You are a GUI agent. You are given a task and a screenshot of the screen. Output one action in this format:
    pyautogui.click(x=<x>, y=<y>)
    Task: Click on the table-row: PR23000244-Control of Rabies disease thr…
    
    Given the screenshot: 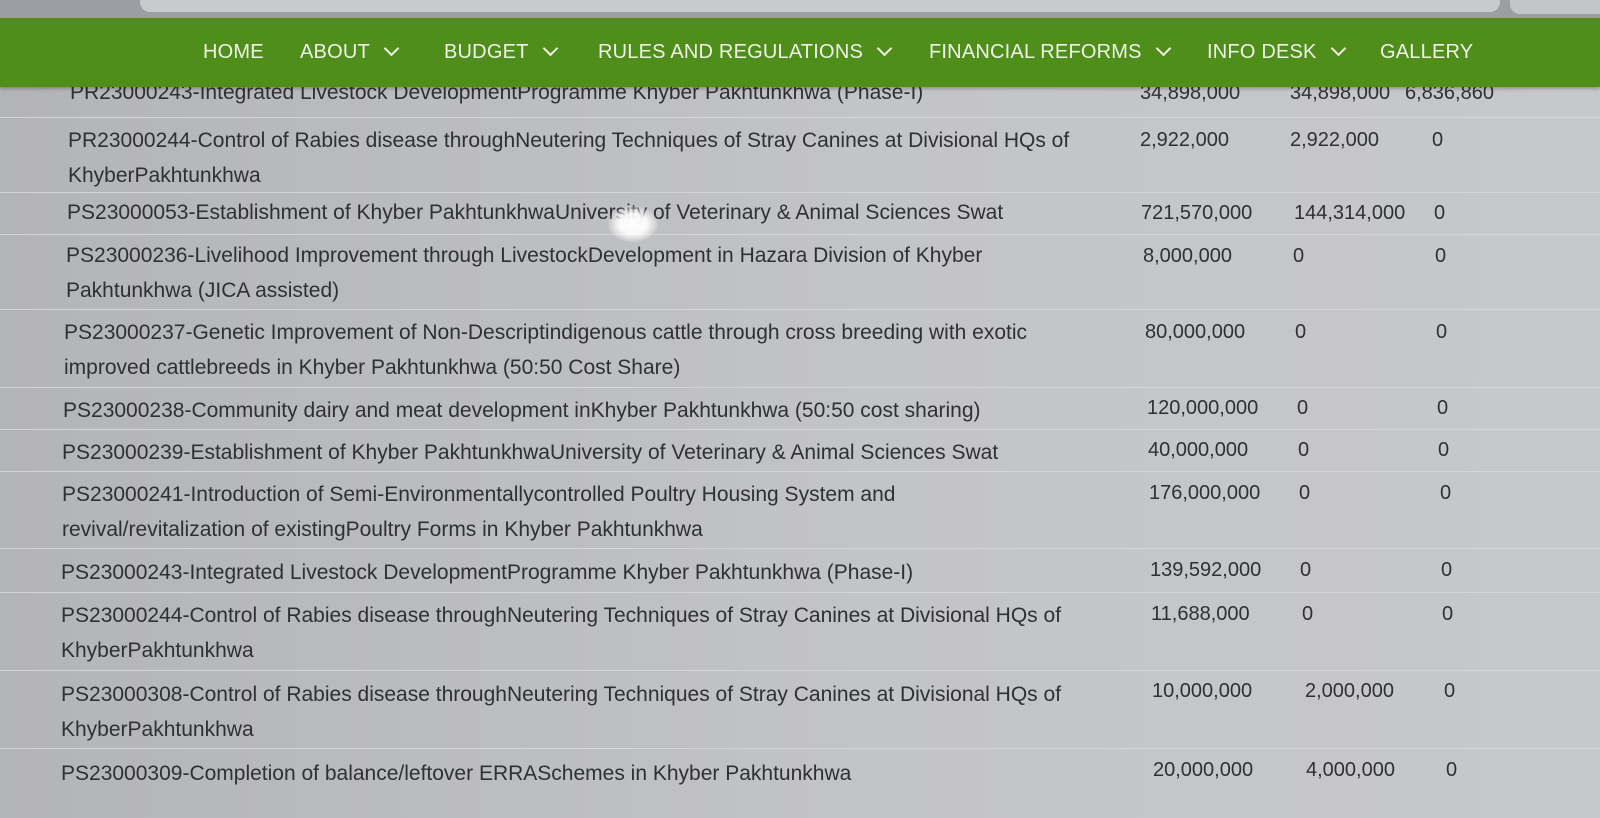 What is the action you would take?
    pyautogui.click(x=800, y=155)
    